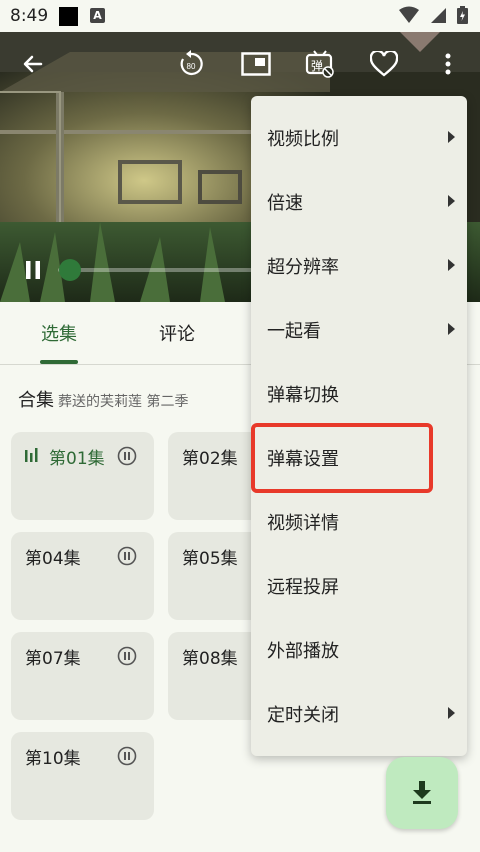 This screenshot has height=852, width=480. Describe the element at coordinates (359, 586) in the screenshot. I see `menu-item-remote-cast: 远程投屏` at that location.